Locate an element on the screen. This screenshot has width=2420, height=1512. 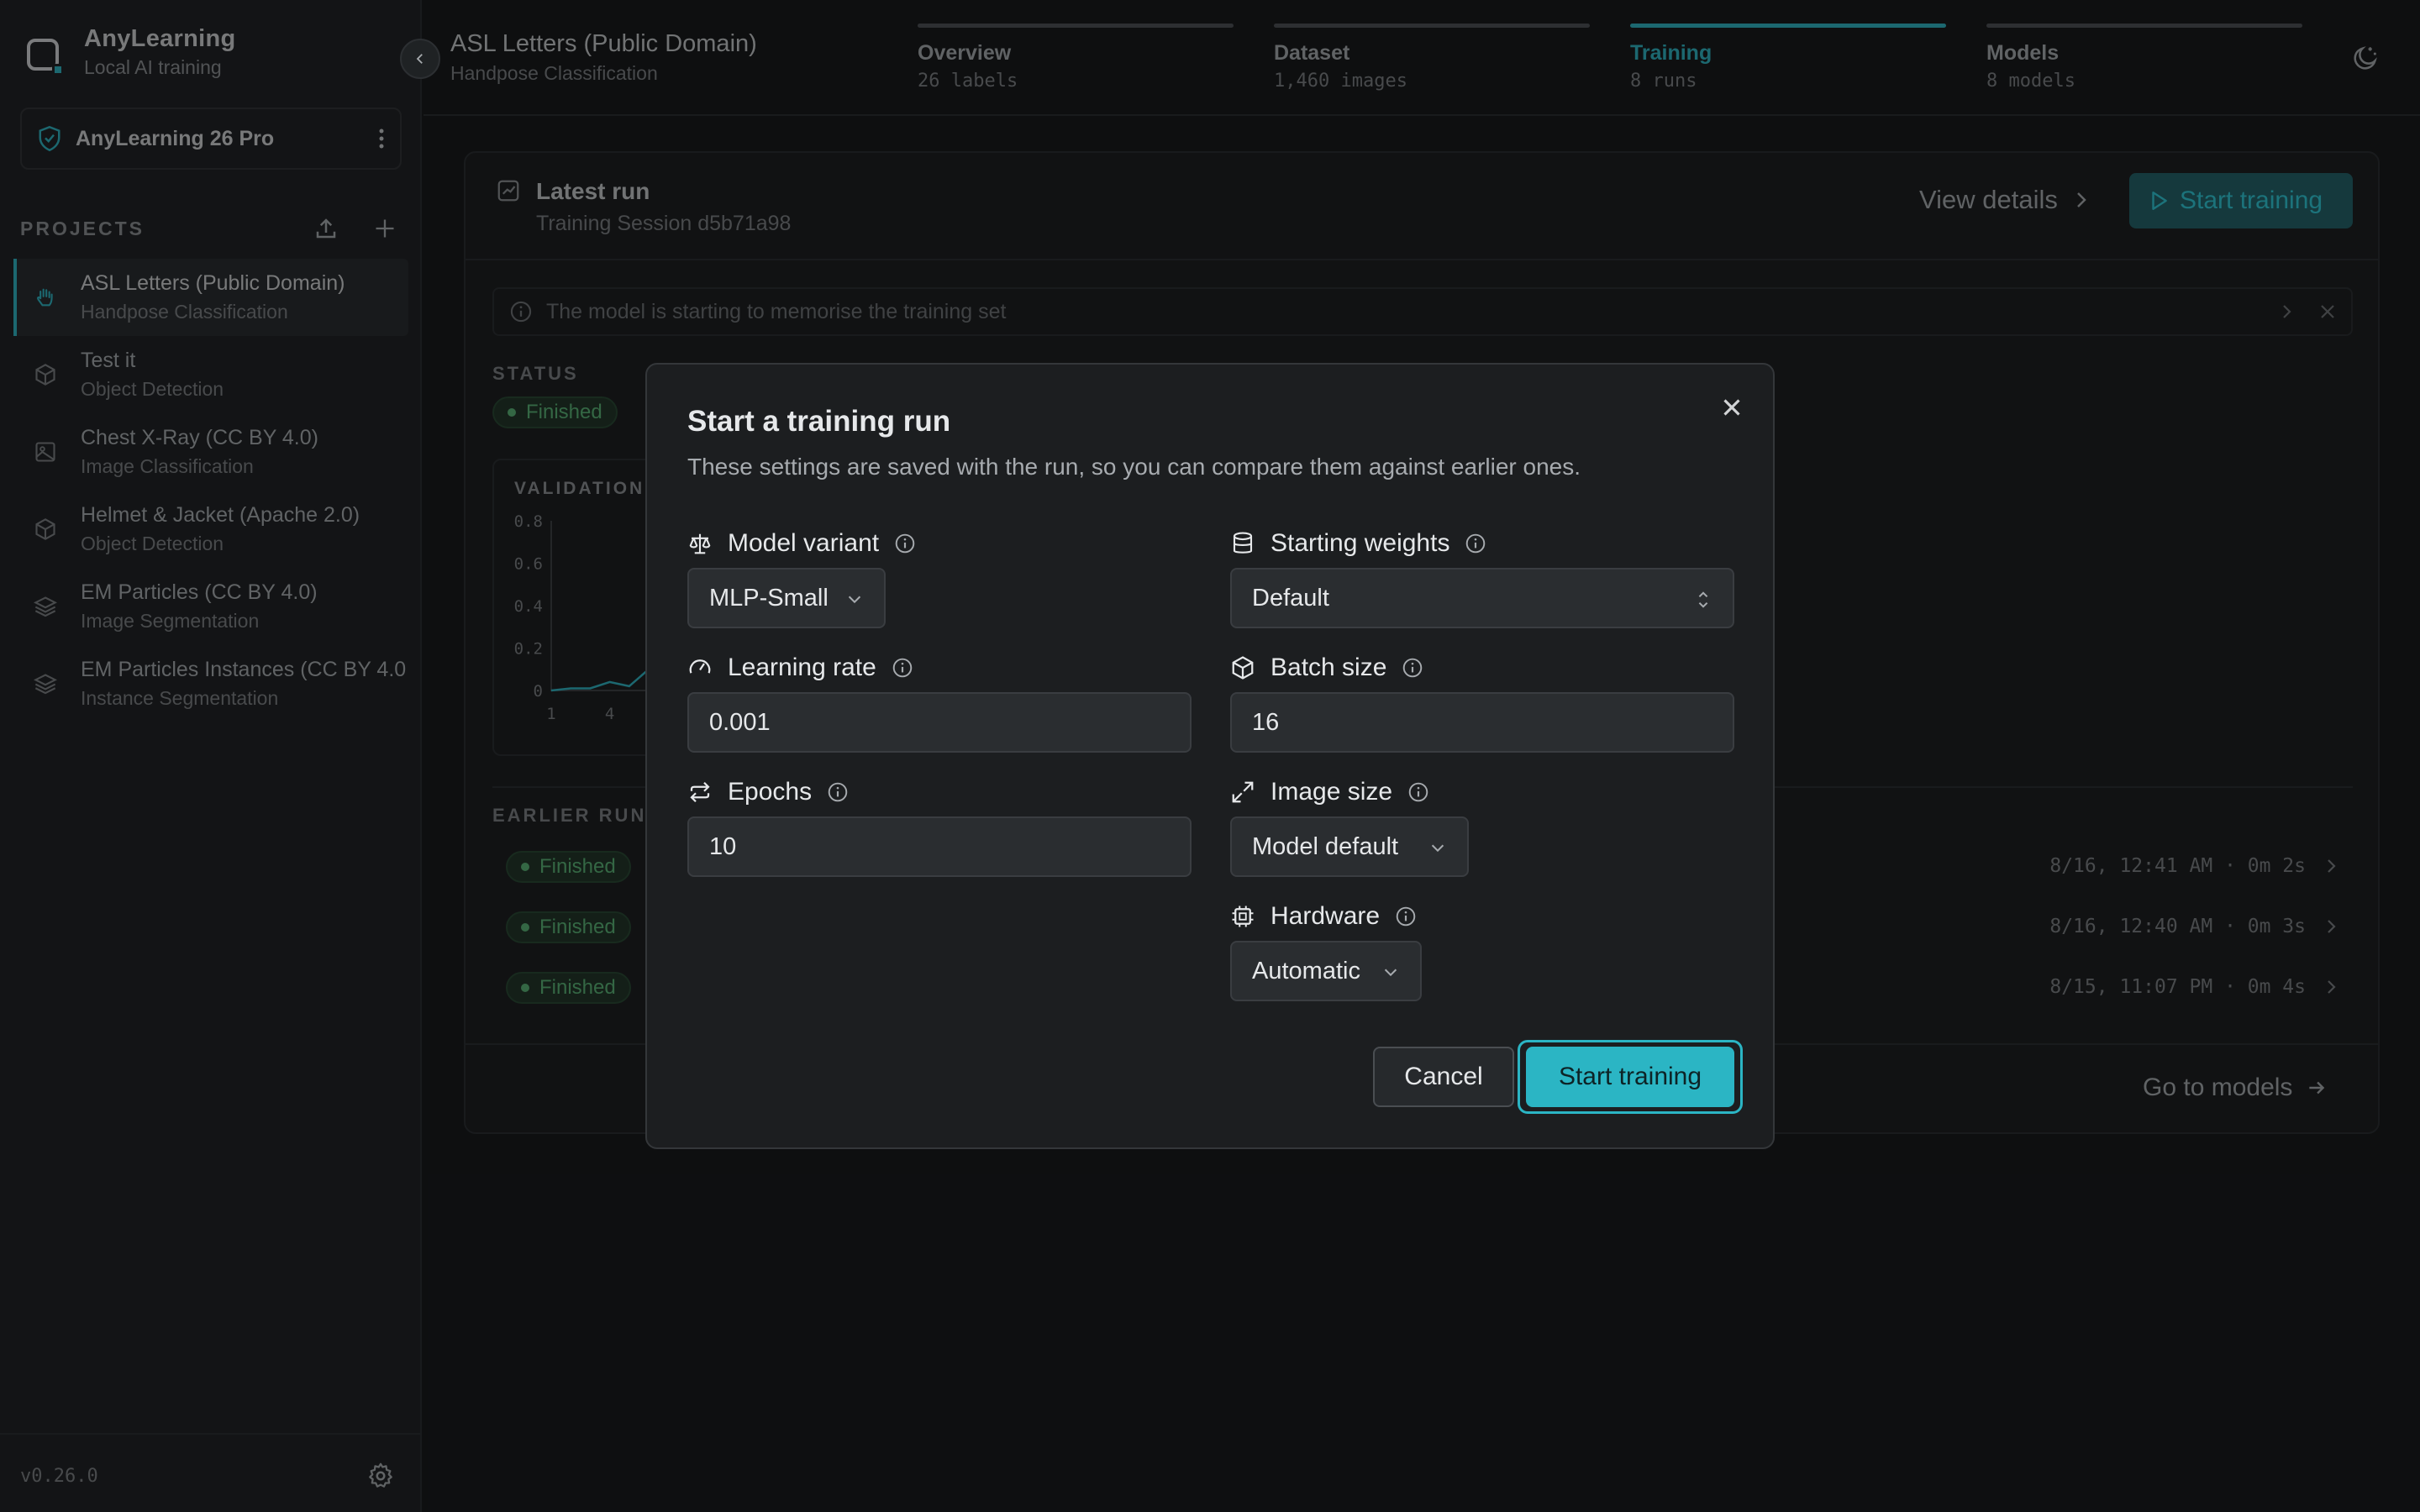
field-label-text: Model variant is located at coordinates (804, 543).